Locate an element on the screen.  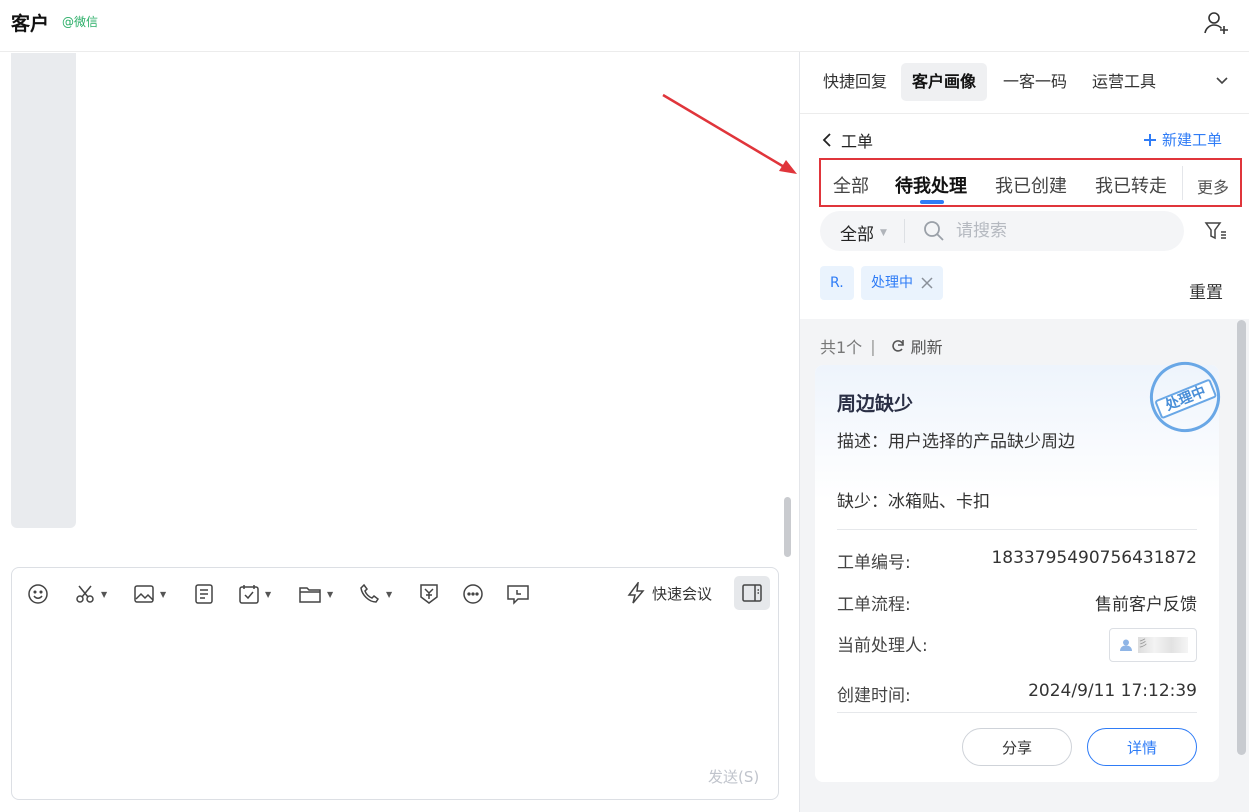
ticket-title: 周边缺少 is located at coordinates (875, 404).